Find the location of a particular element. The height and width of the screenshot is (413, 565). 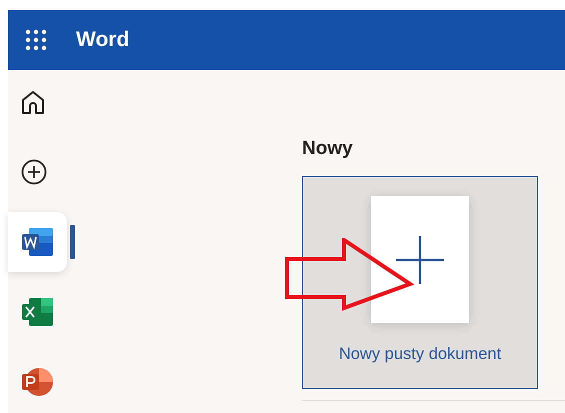

section-title: Nowy is located at coordinates (328, 149).